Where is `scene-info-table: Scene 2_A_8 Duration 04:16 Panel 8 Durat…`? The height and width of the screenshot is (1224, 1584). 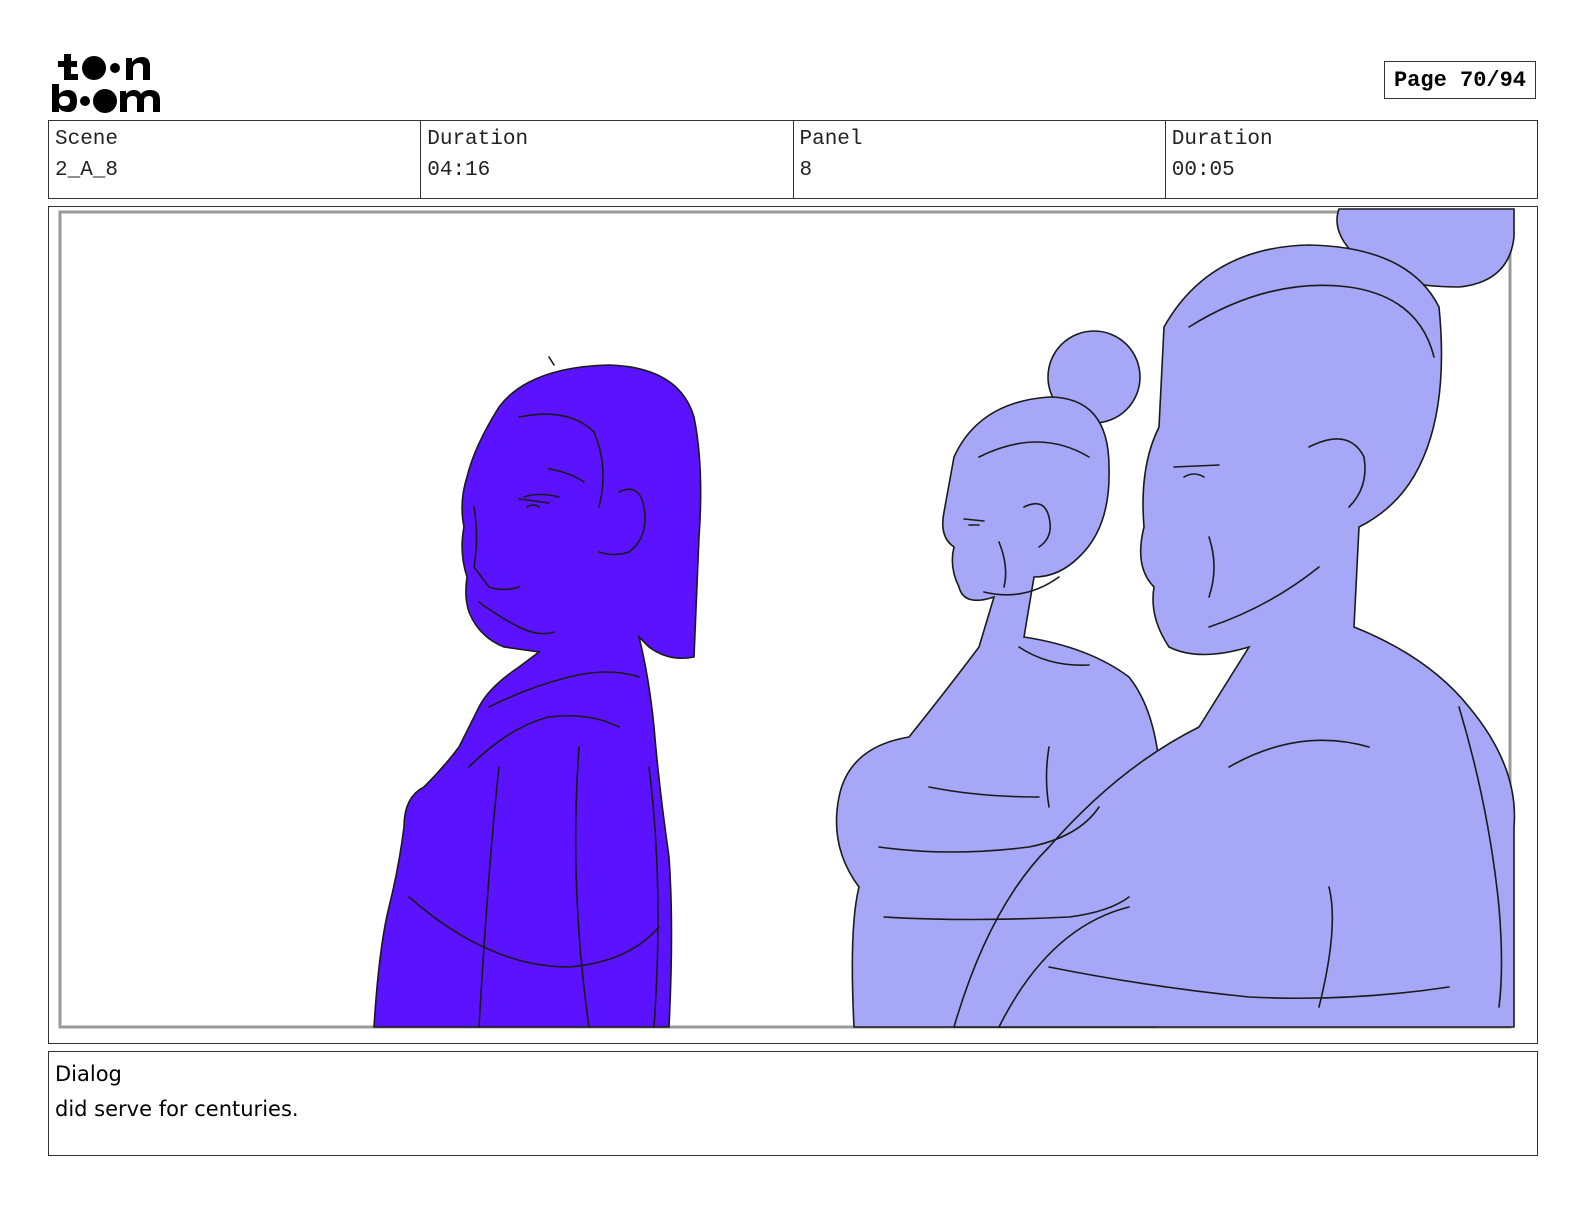
scene-info-table: Scene 2_A_8 Duration 04:16 Panel 8 Durat… is located at coordinates (793, 159).